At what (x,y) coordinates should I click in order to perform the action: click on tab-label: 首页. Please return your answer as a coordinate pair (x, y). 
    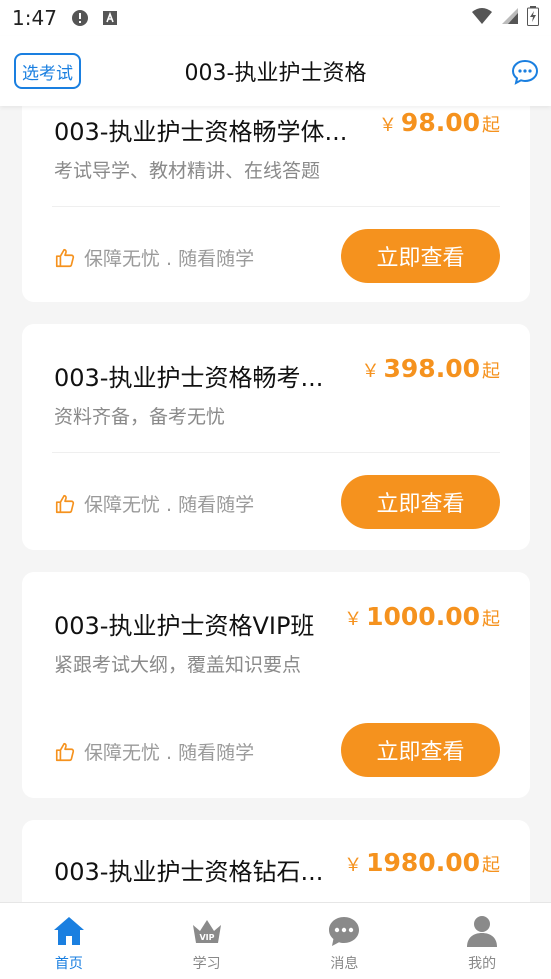
    Looking at the image, I should click on (68, 964).